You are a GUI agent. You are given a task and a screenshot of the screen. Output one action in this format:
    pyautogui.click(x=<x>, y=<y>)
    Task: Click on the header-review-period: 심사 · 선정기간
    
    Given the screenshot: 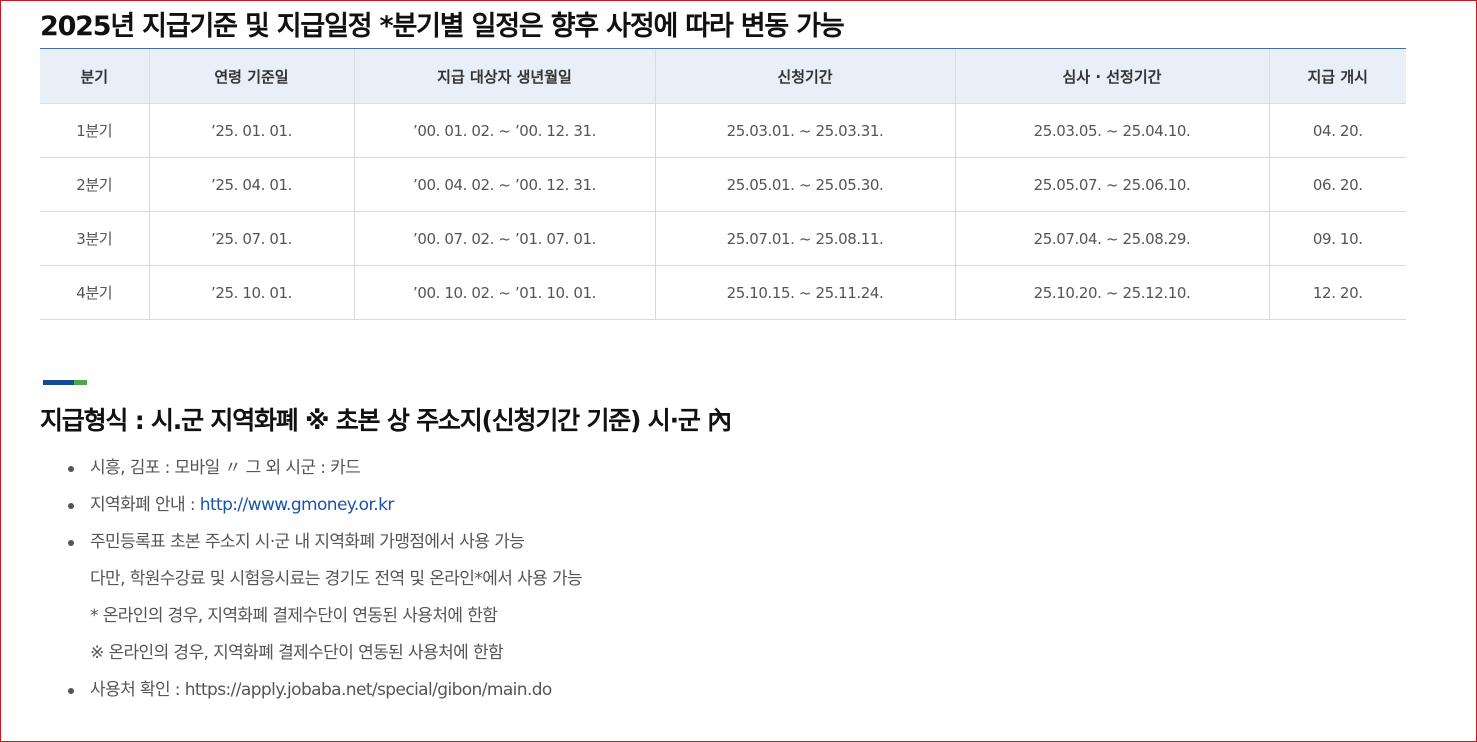 What is the action you would take?
    pyautogui.click(x=1111, y=76)
    